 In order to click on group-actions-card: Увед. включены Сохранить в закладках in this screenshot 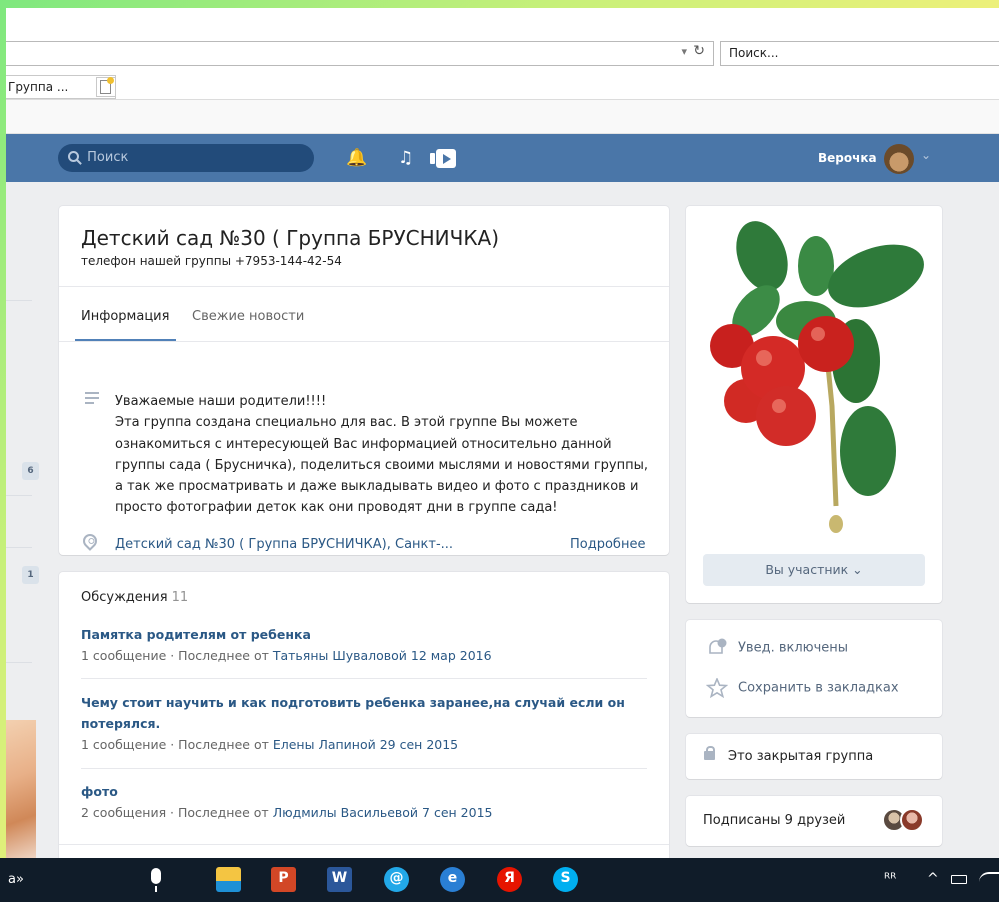, I will do `click(814, 668)`.